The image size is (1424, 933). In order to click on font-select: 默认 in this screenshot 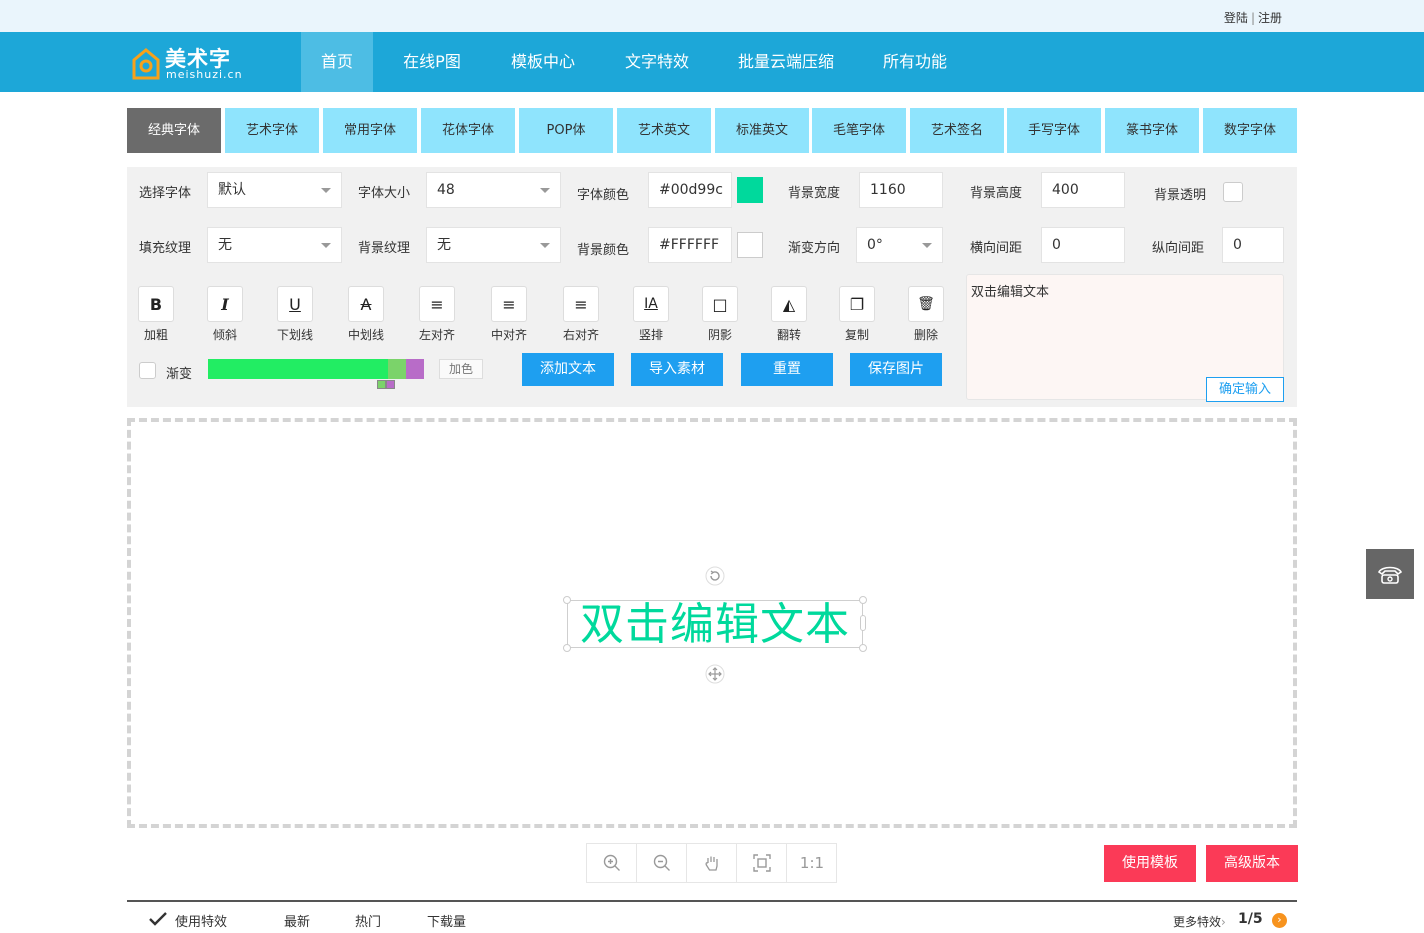, I will do `click(274, 190)`.